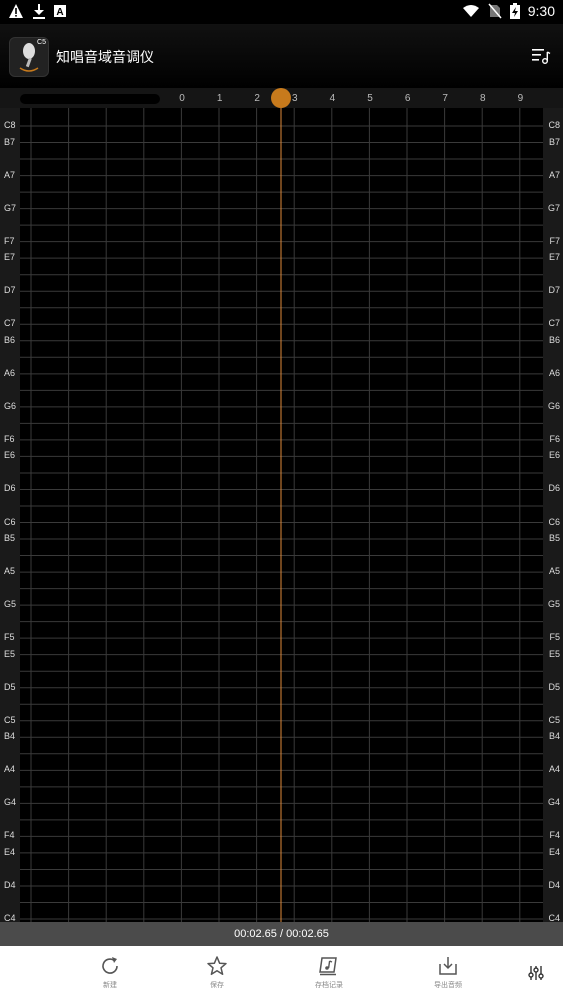  What do you see at coordinates (110, 965) in the screenshot?
I see `refresh-icon` at bounding box center [110, 965].